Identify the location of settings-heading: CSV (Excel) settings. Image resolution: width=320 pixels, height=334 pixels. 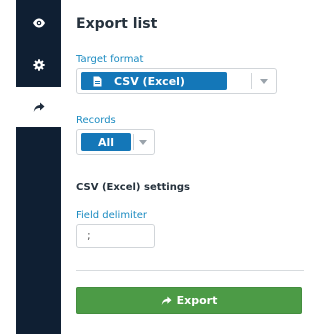
(133, 187).